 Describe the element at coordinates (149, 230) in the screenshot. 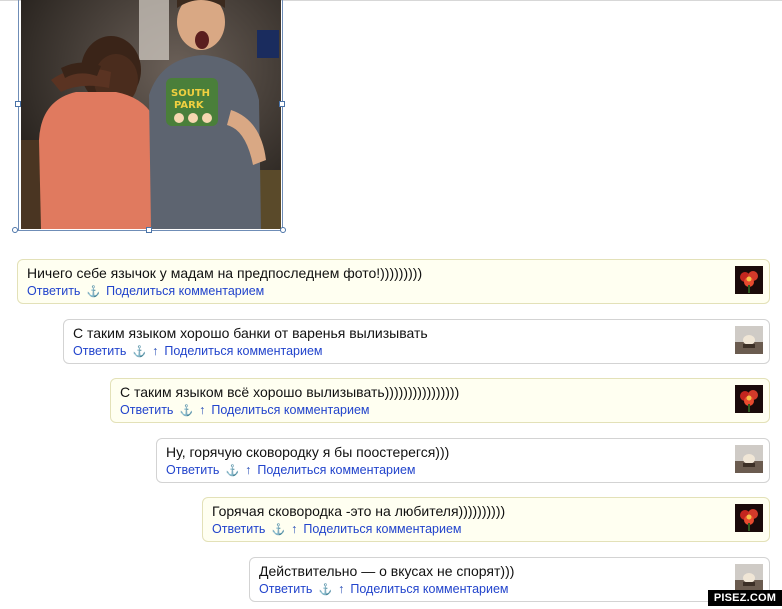

I see `resize-handle-bottom` at that location.